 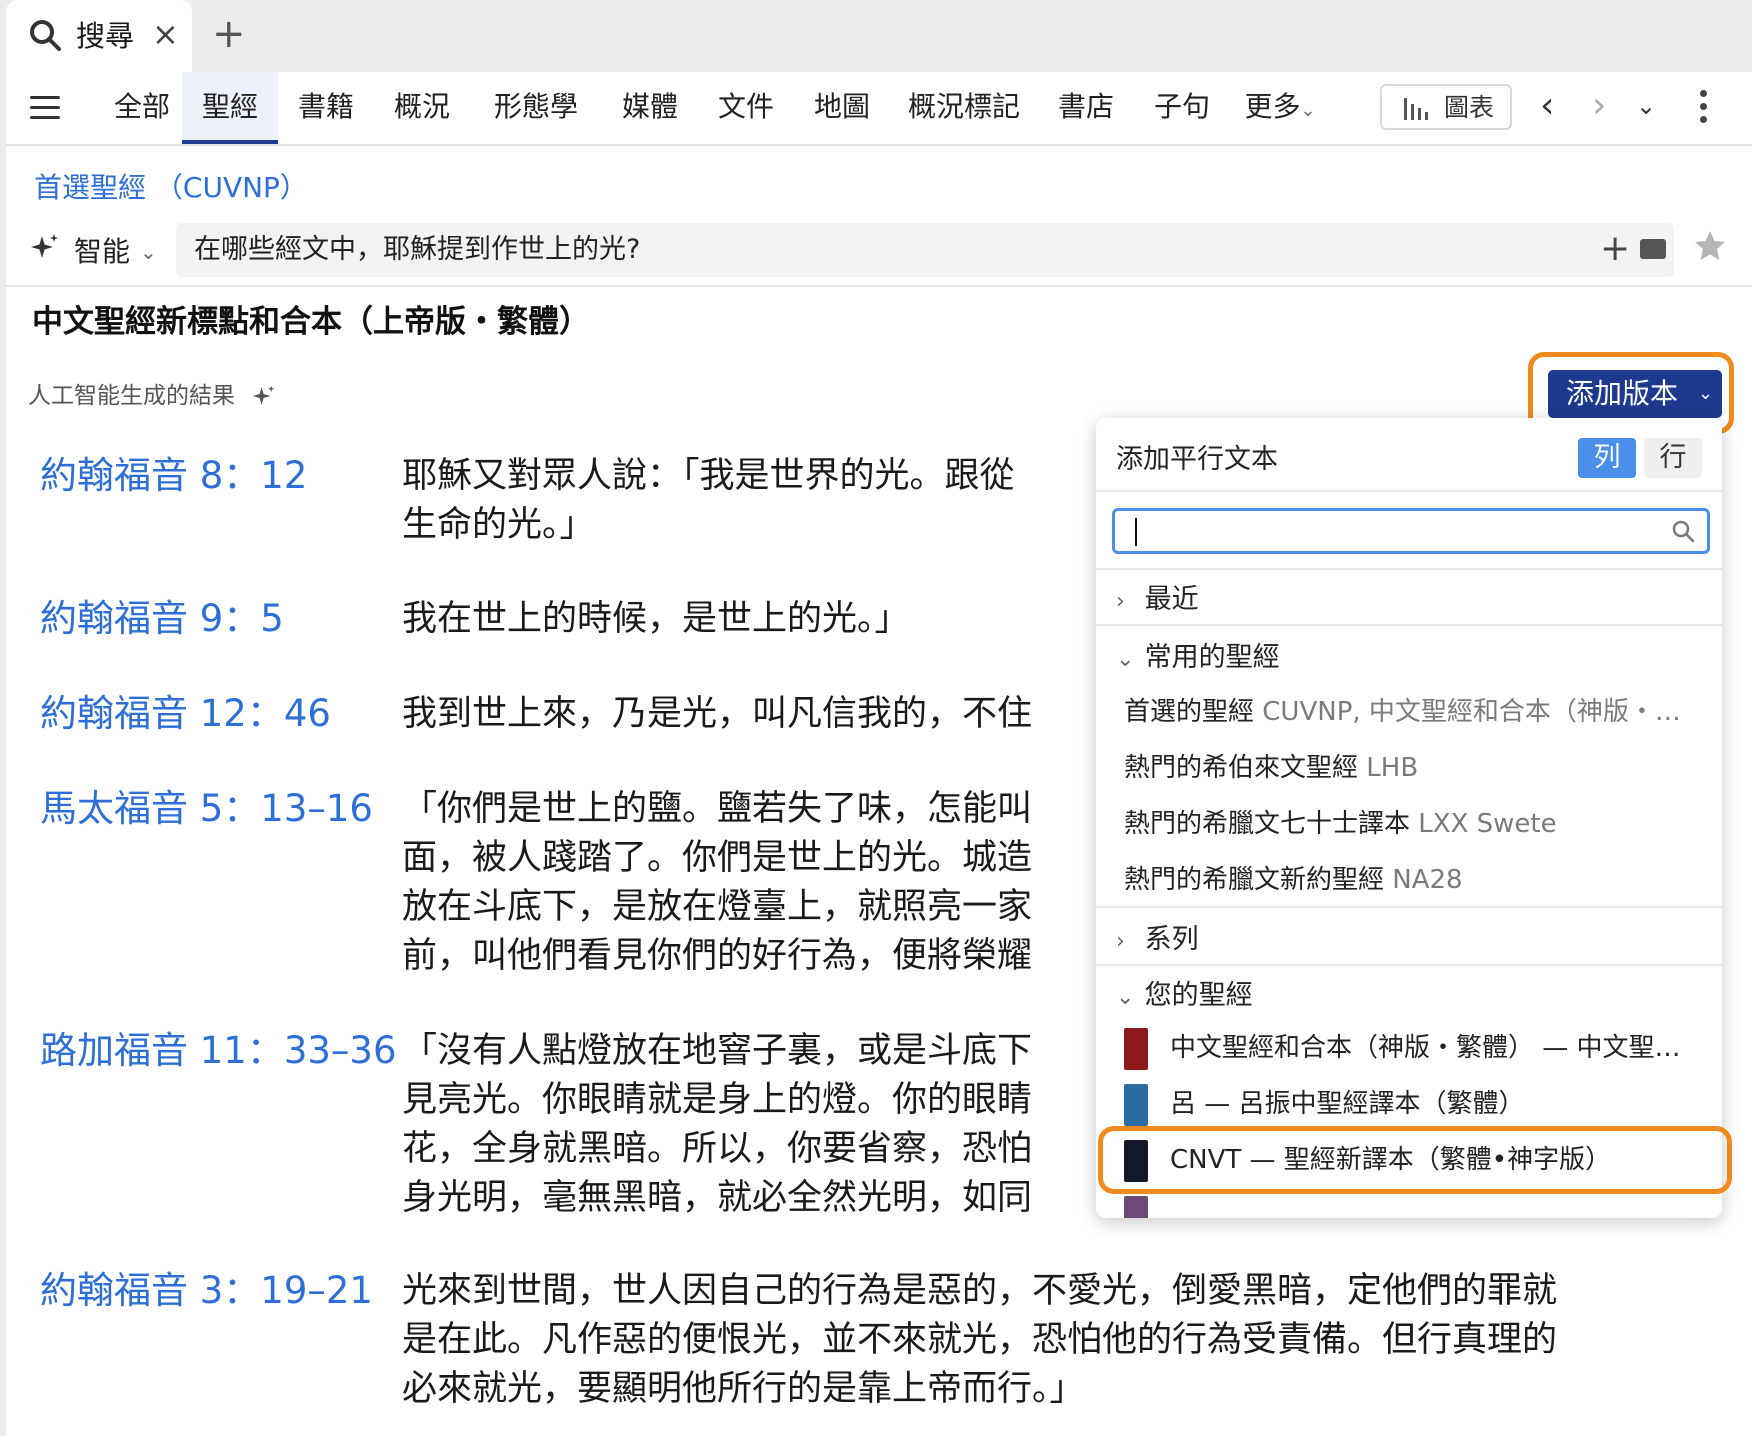 What do you see at coordinates (1622, 393) in the screenshot?
I see `add-version-label: 添加版本` at bounding box center [1622, 393].